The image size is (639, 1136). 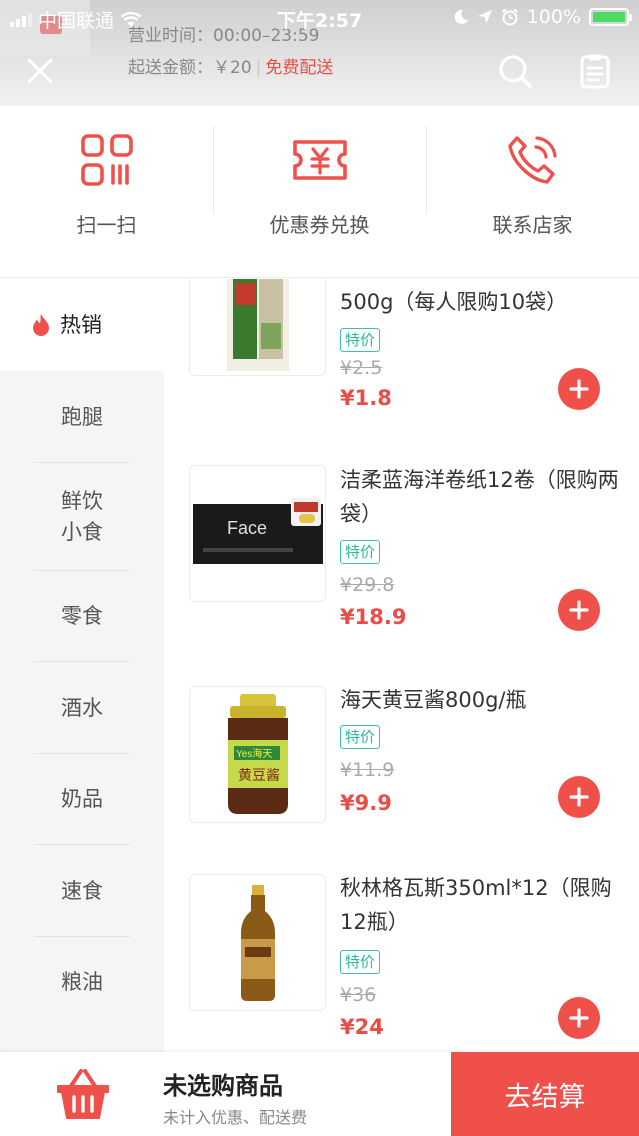 I want to click on category-snacks: 零食, so click(x=82, y=617).